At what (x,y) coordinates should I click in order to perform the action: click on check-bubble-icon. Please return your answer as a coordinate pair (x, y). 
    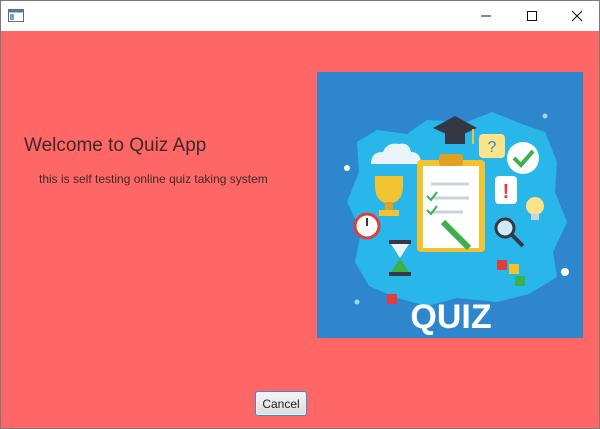
    Looking at the image, I should click on (523, 158).